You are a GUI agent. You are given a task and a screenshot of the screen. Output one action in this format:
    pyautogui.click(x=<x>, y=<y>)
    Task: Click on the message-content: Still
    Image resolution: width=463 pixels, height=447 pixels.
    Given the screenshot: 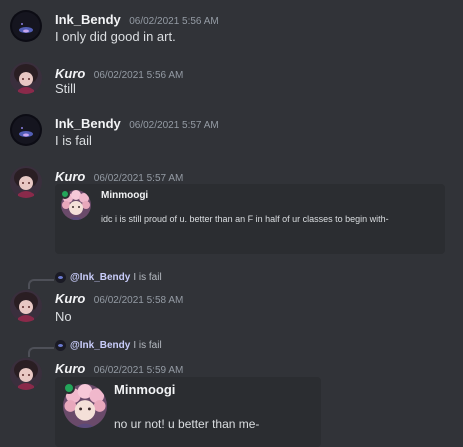 What is the action you would take?
    pyautogui.click(x=65, y=88)
    